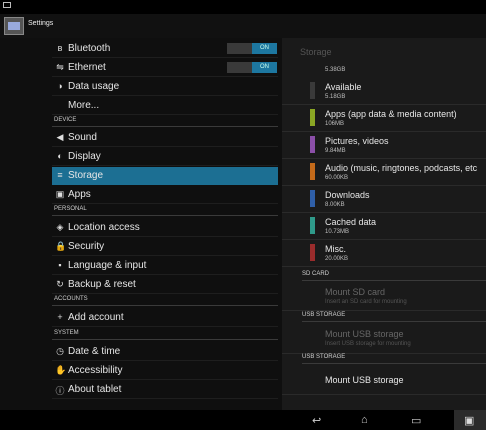  What do you see at coordinates (165, 390) in the screenshot?
I see `menu-item-about-tablet: ⓘ About tablet` at bounding box center [165, 390].